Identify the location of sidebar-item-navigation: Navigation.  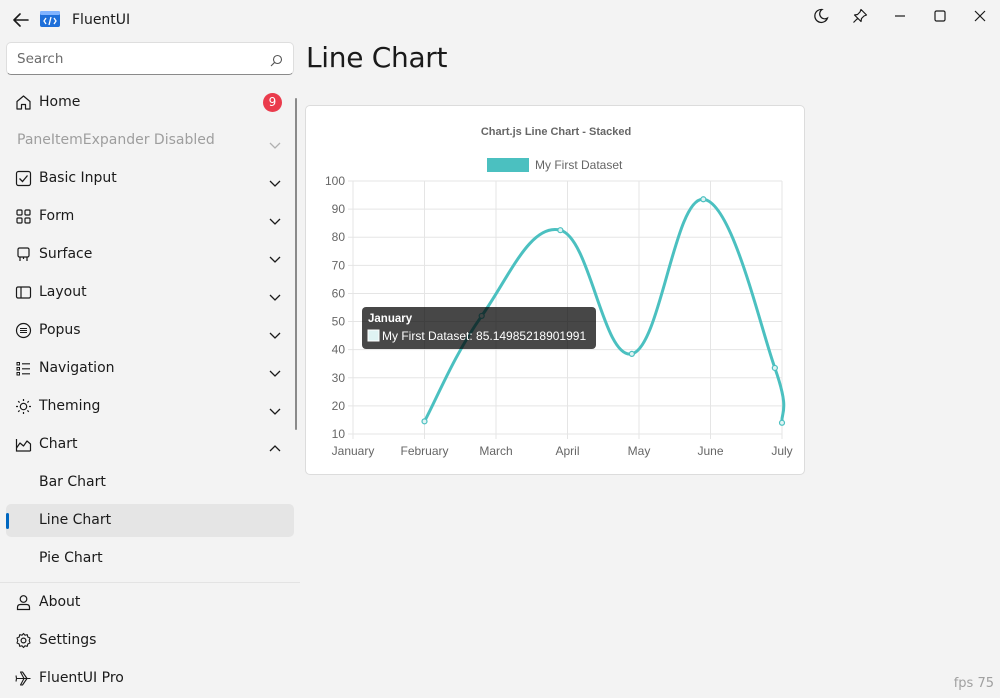
(150, 368).